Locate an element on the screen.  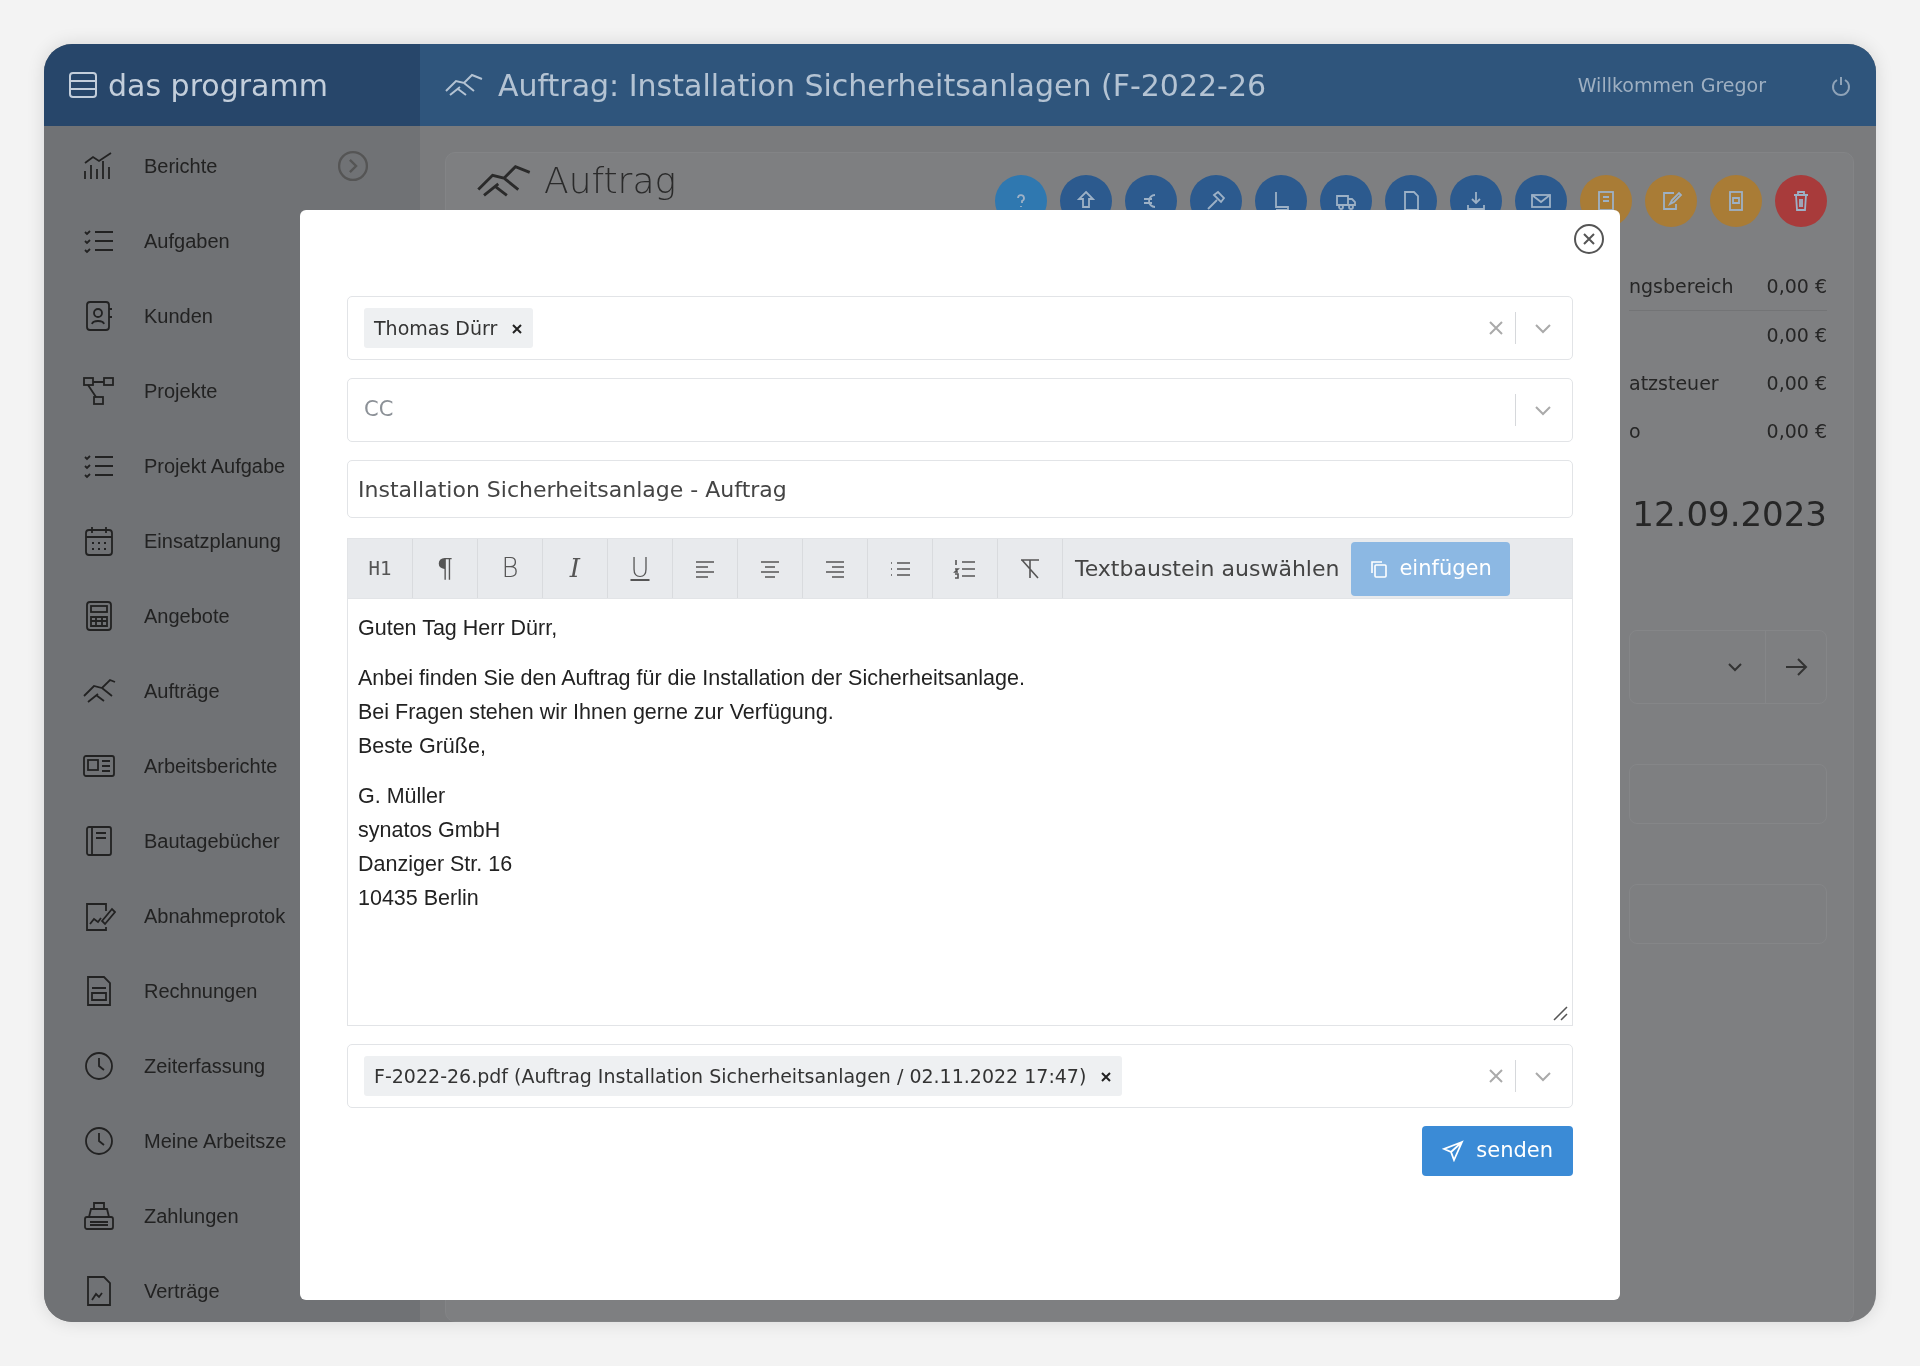
summary-label: o is located at coordinates (1635, 431).